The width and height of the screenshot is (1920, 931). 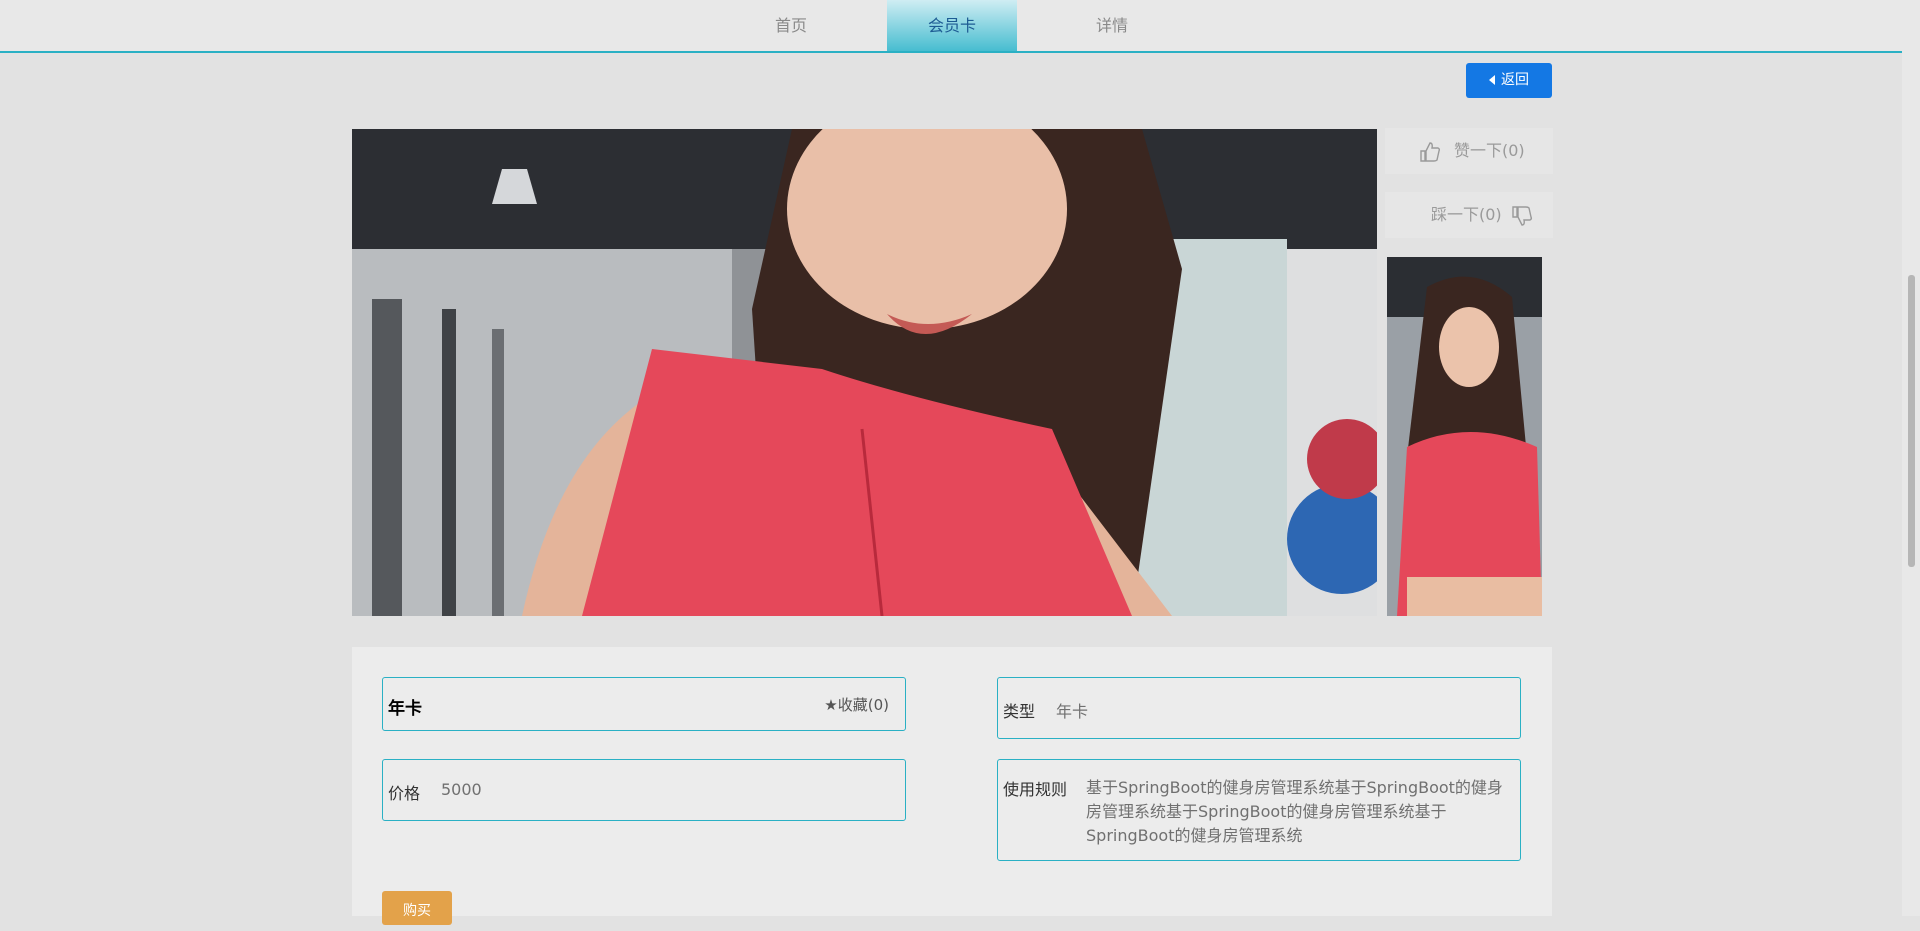 I want to click on nav-item-membership-card: 会员卡, so click(x=952, y=25).